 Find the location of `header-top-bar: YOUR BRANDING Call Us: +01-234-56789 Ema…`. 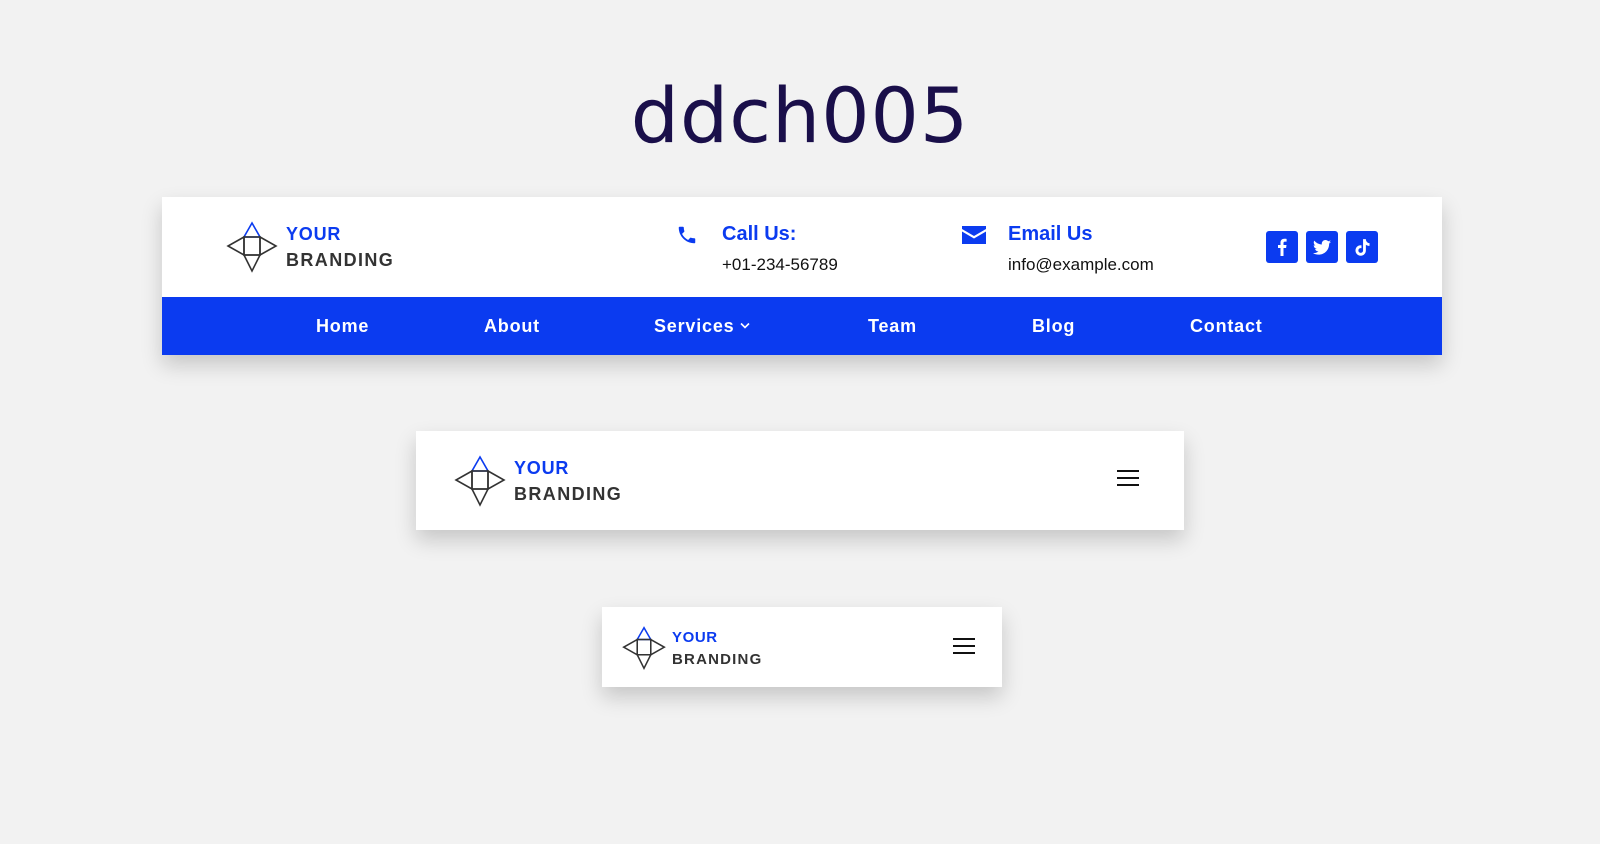

header-top-bar: YOUR BRANDING Call Us: +01-234-56789 Ema… is located at coordinates (802, 247).